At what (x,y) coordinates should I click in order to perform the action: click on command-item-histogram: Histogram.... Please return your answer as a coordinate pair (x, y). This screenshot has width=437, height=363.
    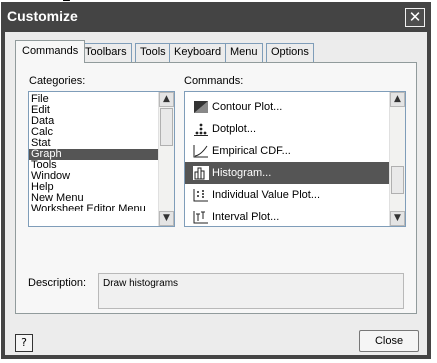
    Looking at the image, I should click on (287, 173).